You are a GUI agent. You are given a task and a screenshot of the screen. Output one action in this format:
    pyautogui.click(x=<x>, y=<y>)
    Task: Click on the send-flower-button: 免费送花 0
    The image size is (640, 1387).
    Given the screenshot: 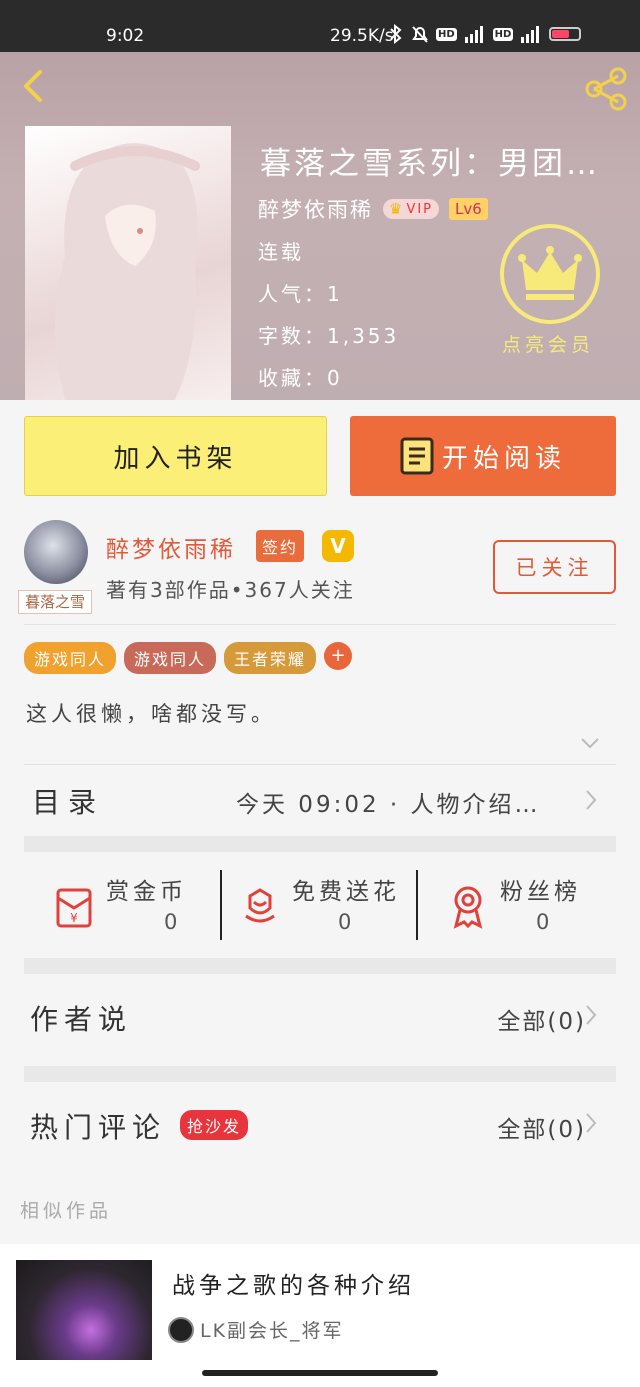 What is the action you would take?
    pyautogui.click(x=326, y=906)
    